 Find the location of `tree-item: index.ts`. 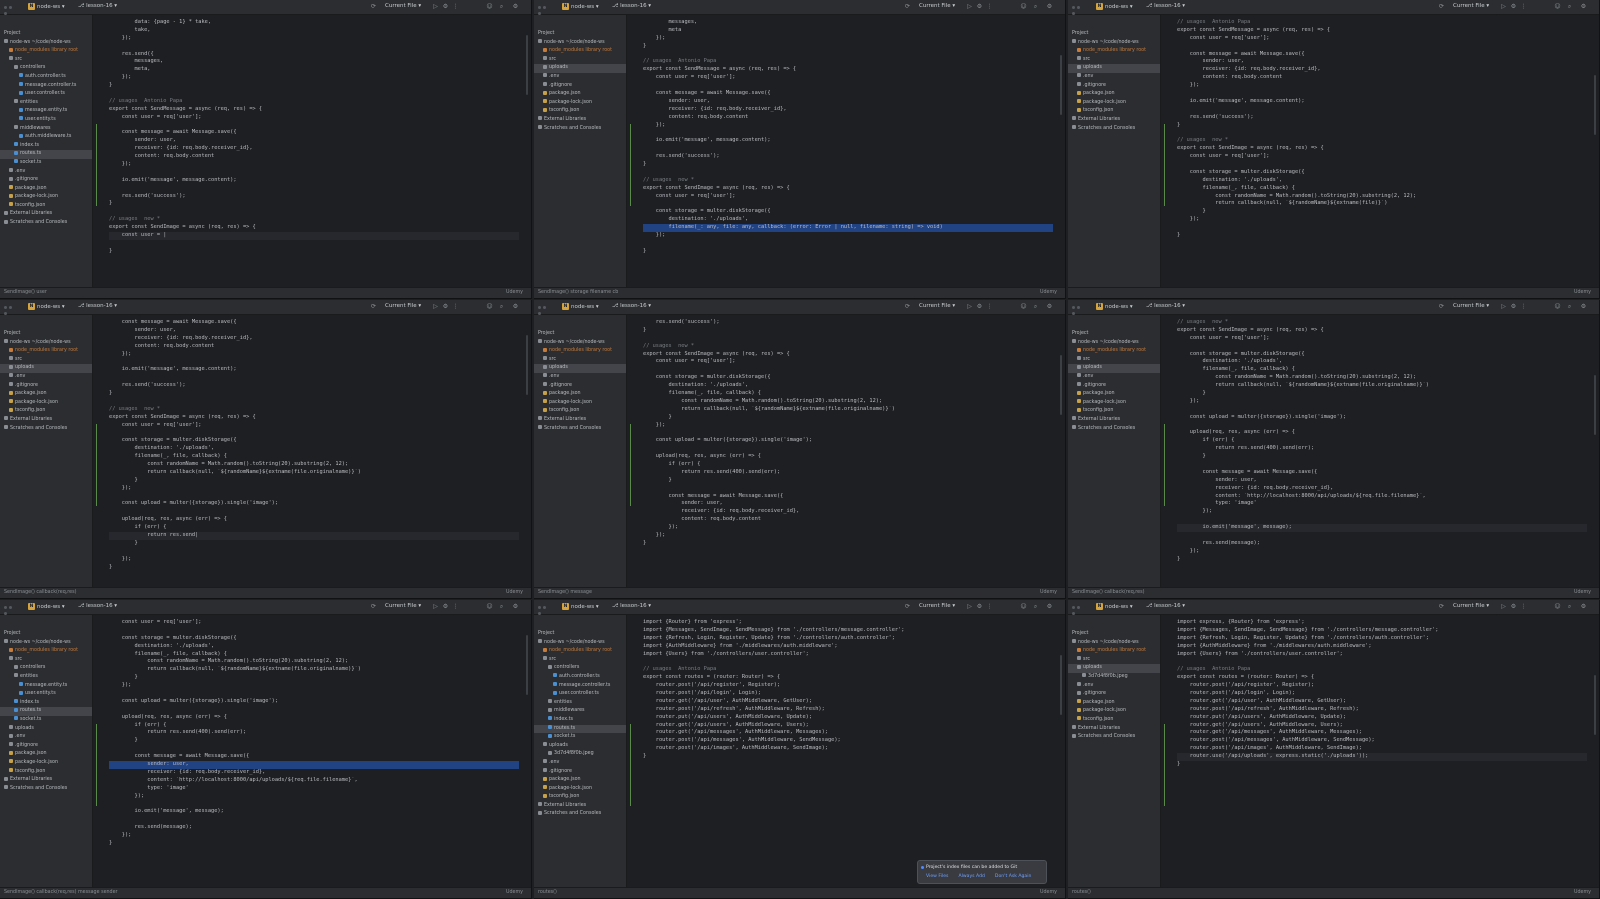

tree-item: index.ts is located at coordinates (46, 703).